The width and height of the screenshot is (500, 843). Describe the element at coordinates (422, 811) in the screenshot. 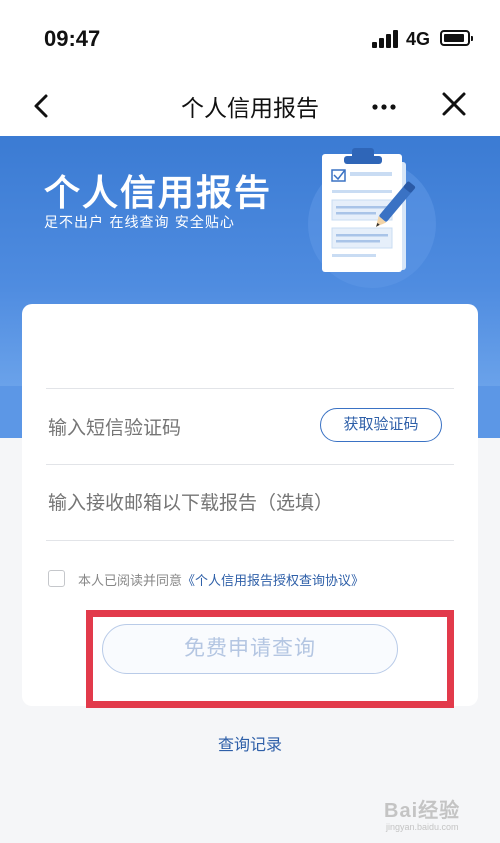

I see `watermark-text: Bai经验` at that location.